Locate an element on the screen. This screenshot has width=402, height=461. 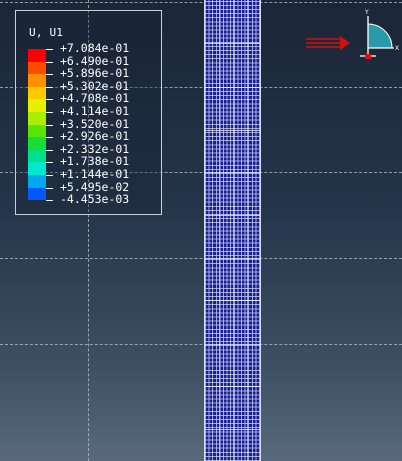
mesh-part is located at coordinates (232, 230).